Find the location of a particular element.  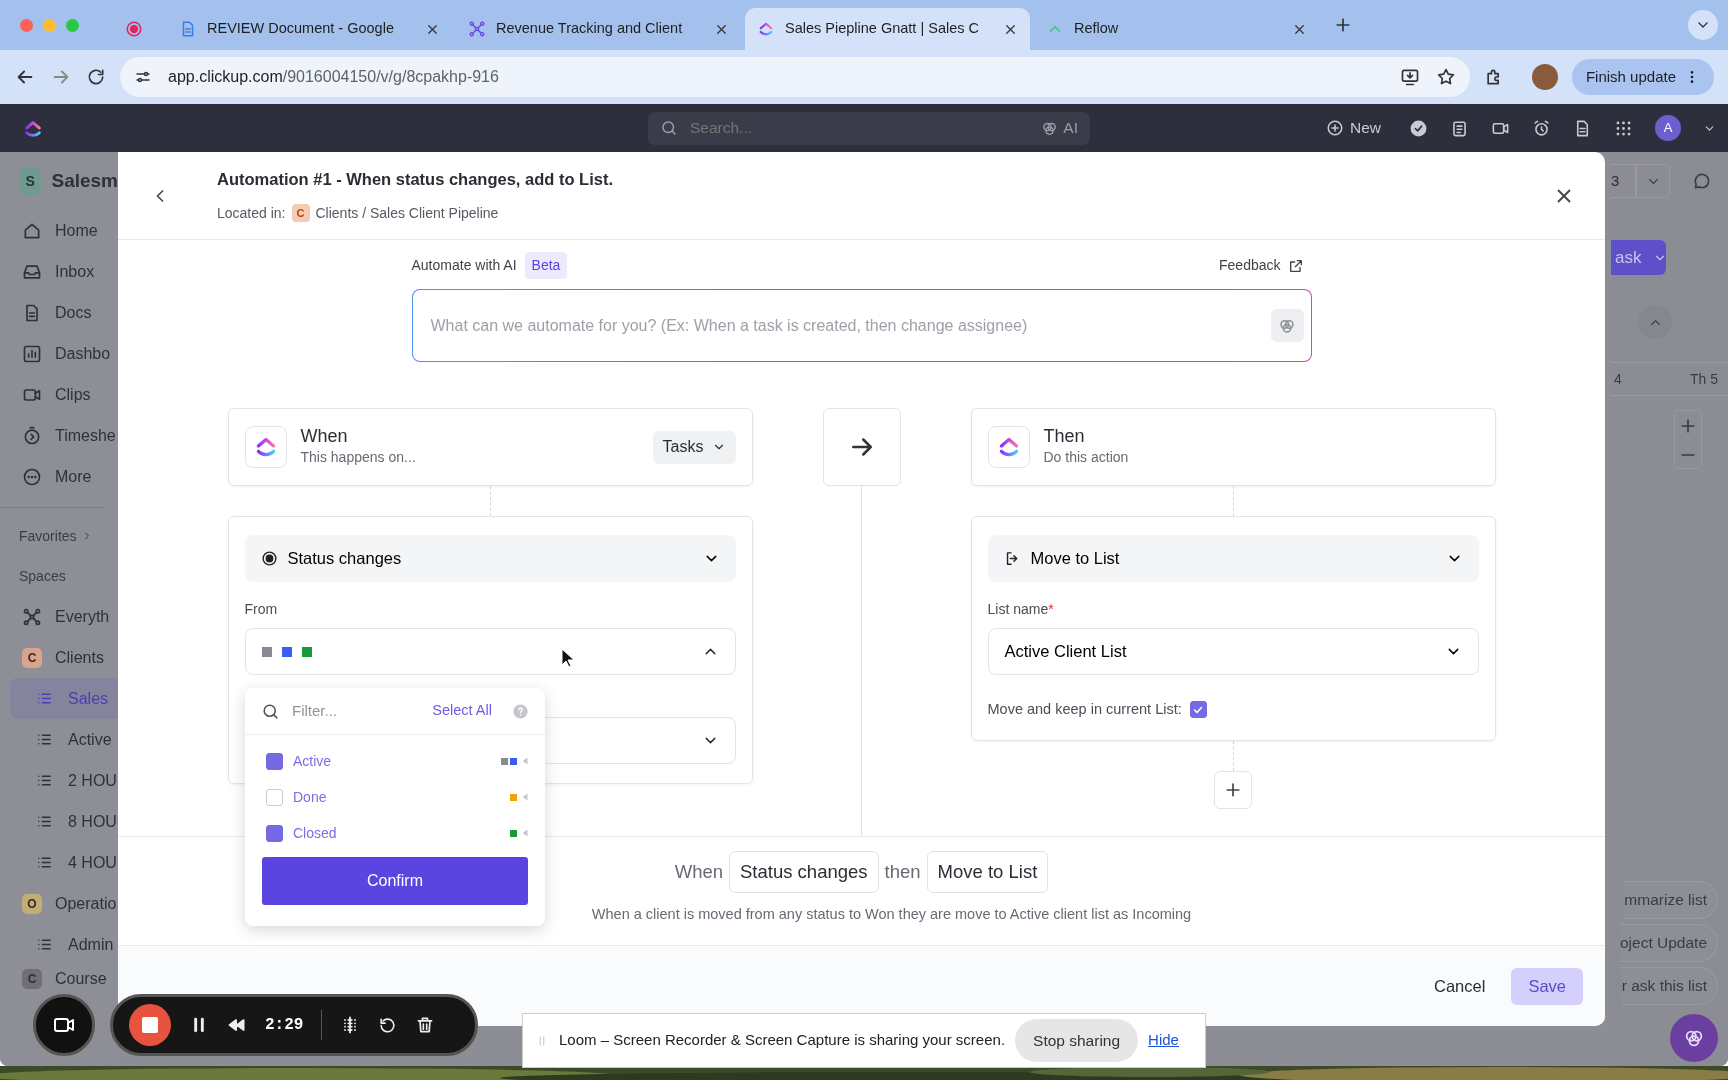

install-icon is located at coordinates (1409, 77).